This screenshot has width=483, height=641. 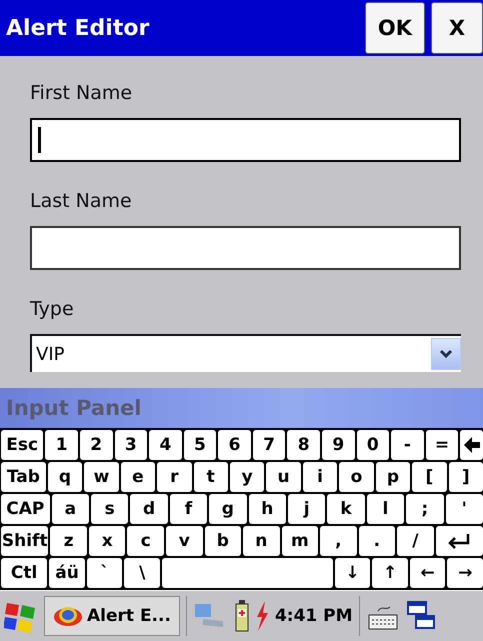 What do you see at coordinates (200, 445) in the screenshot?
I see `keyboard-key: 5` at bounding box center [200, 445].